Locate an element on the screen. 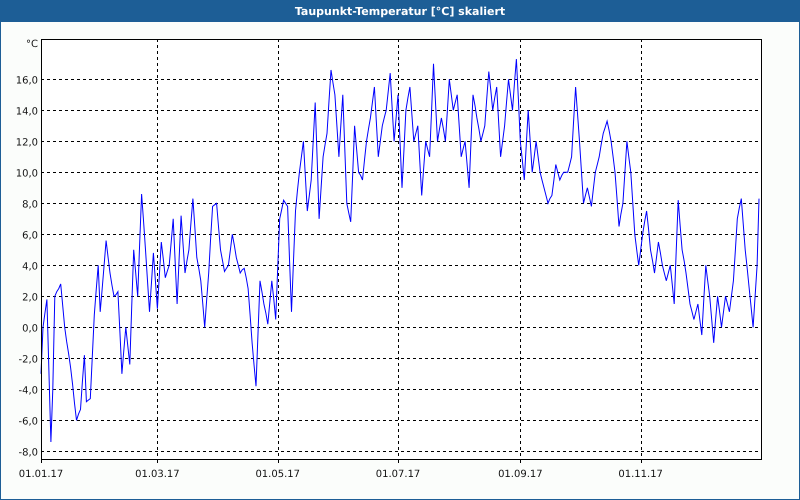  y-tick-label: 10,0 is located at coordinates (27, 174).